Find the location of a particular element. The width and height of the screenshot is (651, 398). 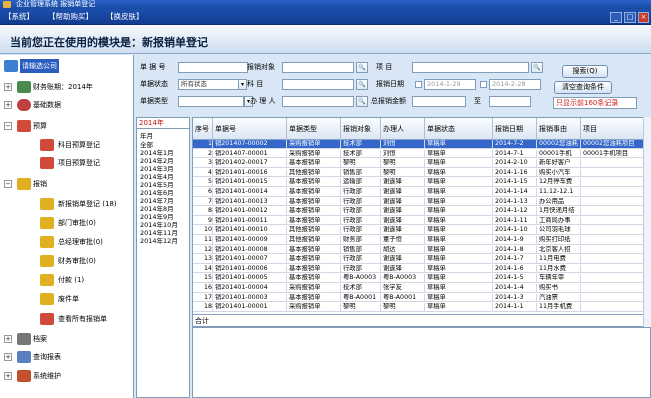

column-header: 报销对象 is located at coordinates (361, 129).